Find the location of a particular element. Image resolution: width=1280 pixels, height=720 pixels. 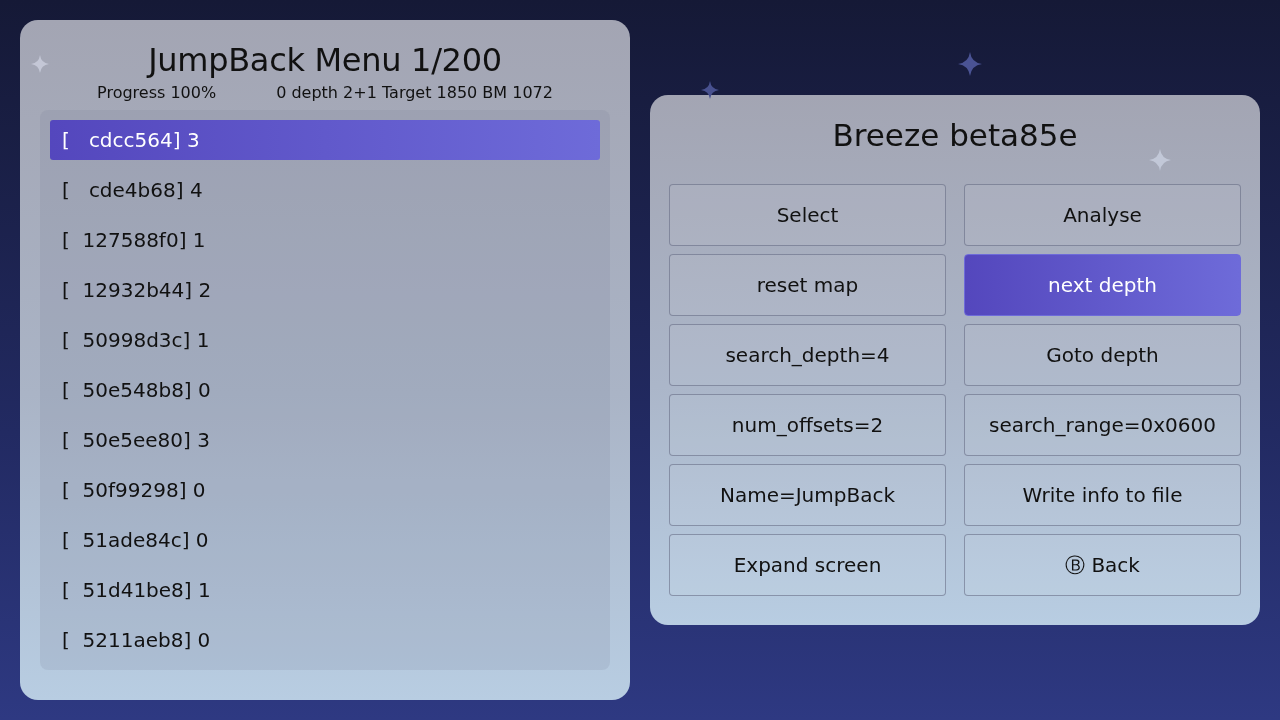

list-item: [ 51d41be8] 1 is located at coordinates (325, 590).